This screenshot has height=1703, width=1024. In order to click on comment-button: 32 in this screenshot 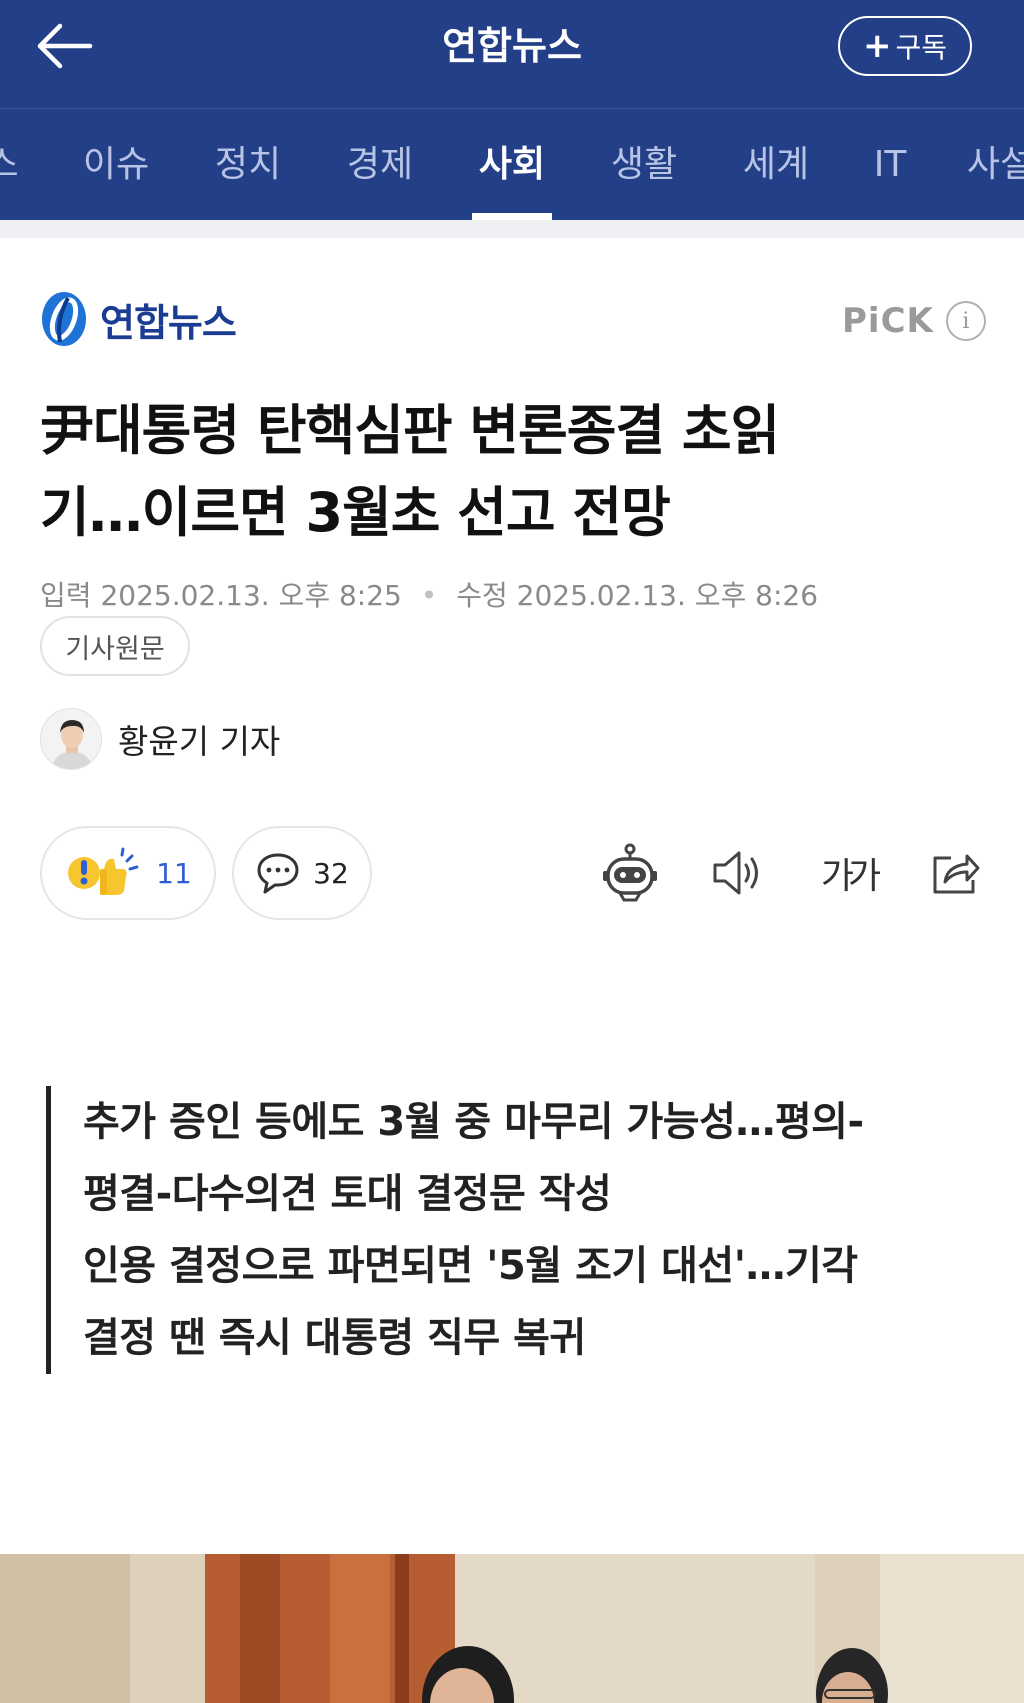, I will do `click(302, 873)`.